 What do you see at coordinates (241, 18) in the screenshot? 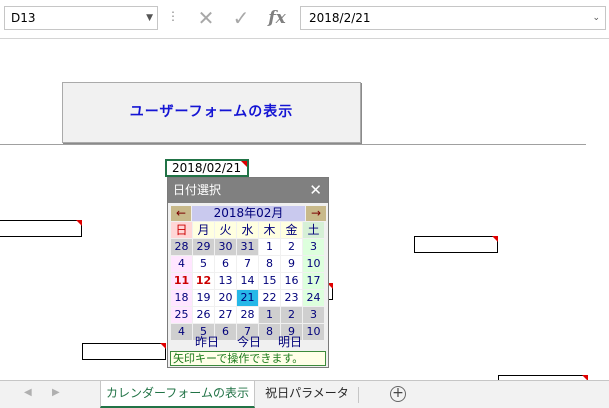
I see `check-icon: ✓` at bounding box center [241, 18].